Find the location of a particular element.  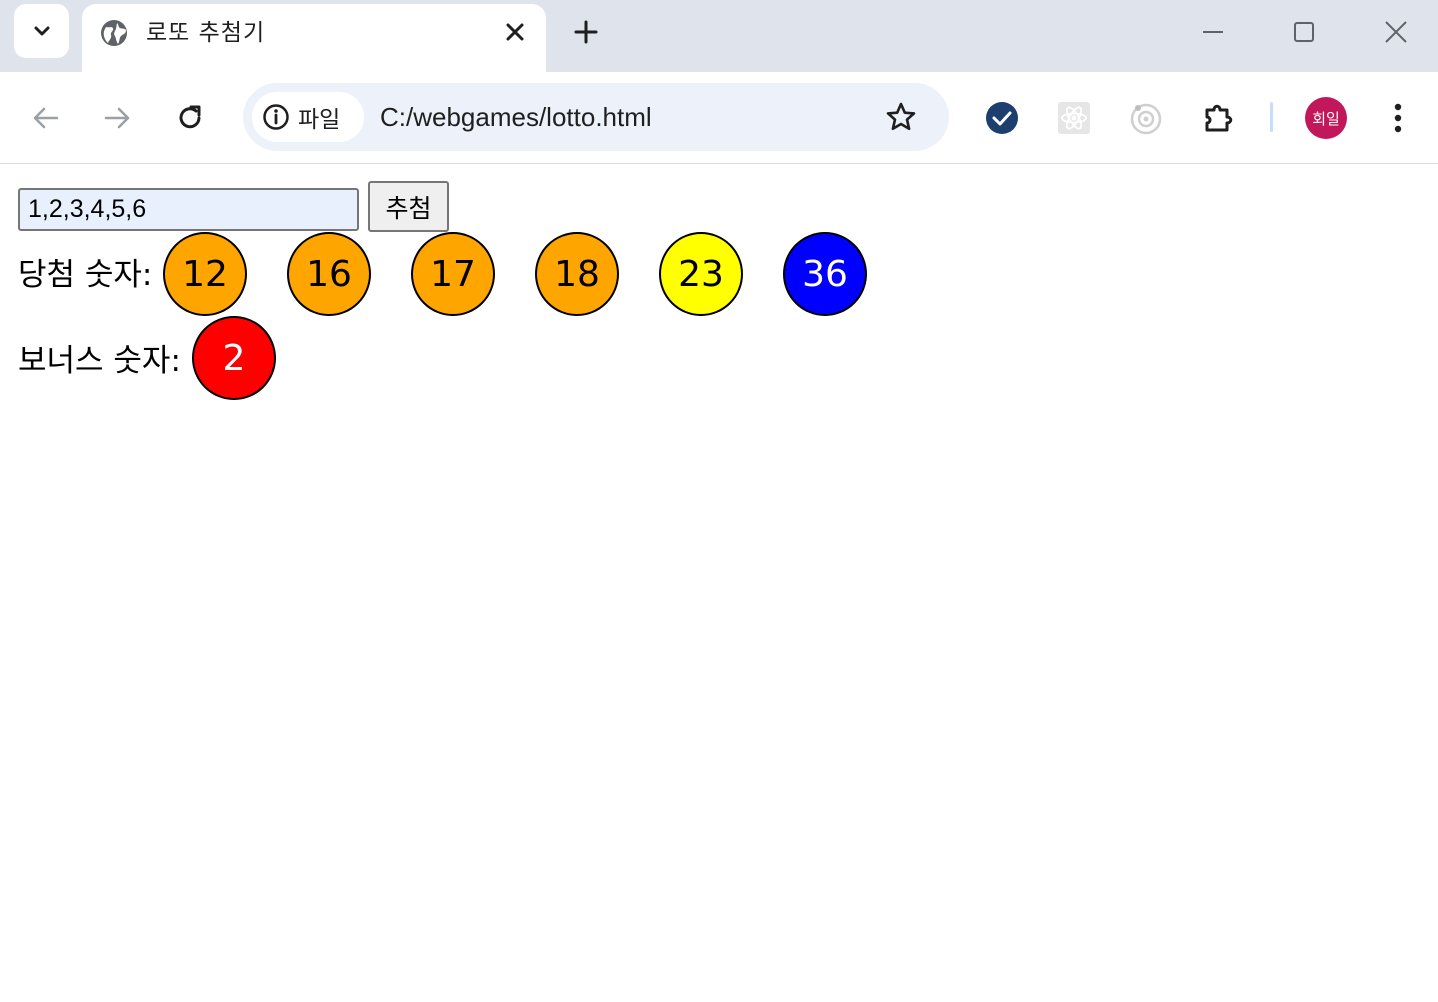

profile-avatar: 회일 is located at coordinates (1326, 118).